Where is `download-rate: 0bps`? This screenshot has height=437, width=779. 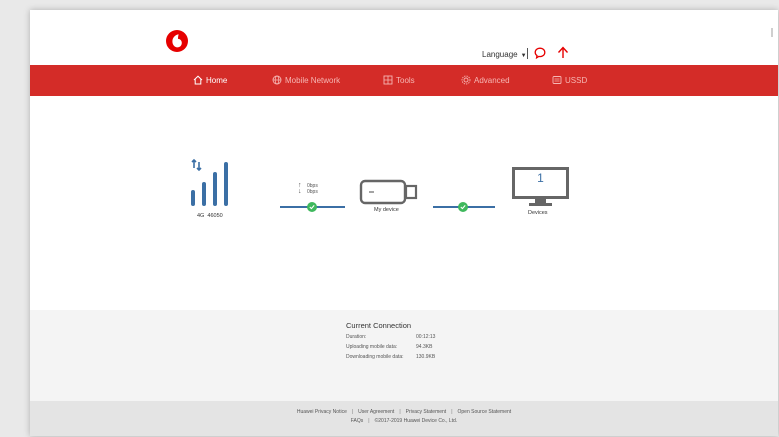 download-rate: 0bps is located at coordinates (312, 192).